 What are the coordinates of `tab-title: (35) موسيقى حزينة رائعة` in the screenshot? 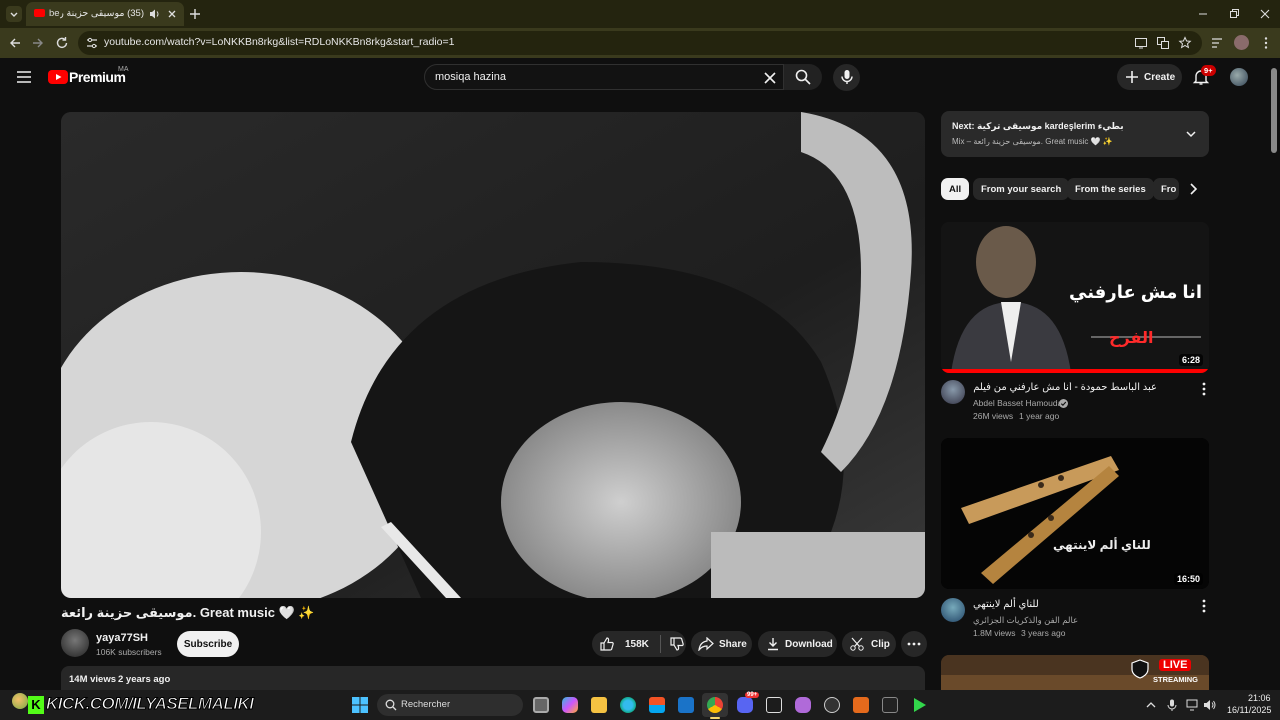 It's located at (102, 13).